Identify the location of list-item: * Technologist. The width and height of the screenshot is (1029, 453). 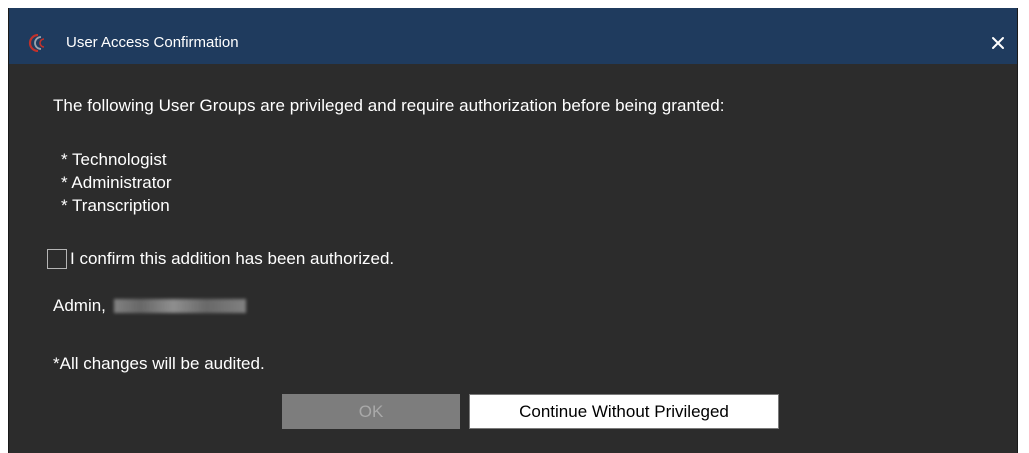
(114, 159).